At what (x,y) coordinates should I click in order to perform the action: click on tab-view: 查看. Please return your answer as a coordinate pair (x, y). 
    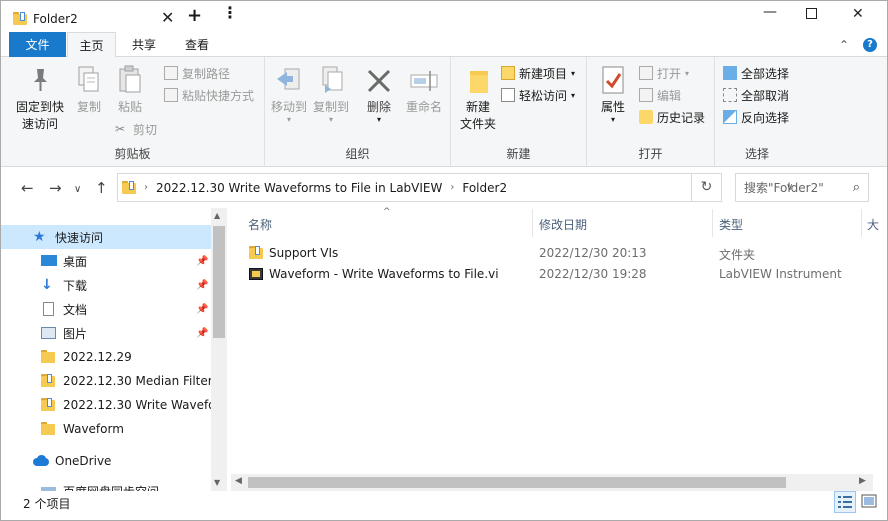
    Looking at the image, I should click on (197, 44).